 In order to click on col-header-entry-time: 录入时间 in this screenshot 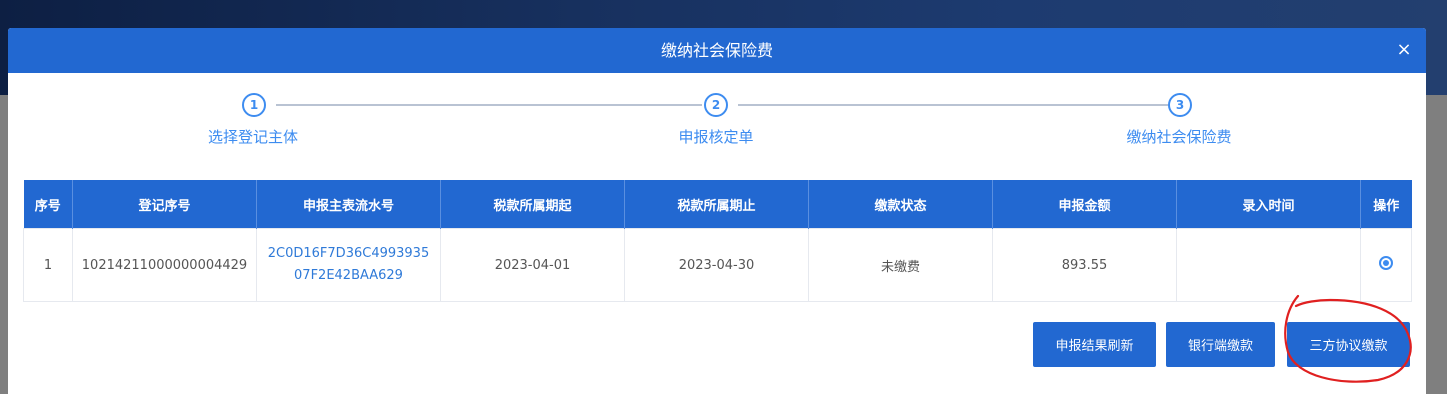, I will do `click(1268, 204)`.